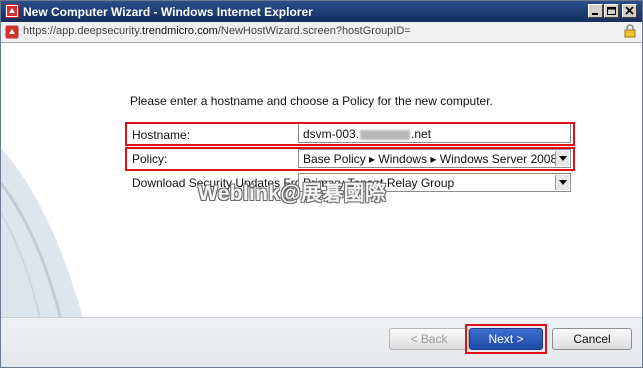  What do you see at coordinates (595, 14) in the screenshot?
I see `minimize-icon` at bounding box center [595, 14].